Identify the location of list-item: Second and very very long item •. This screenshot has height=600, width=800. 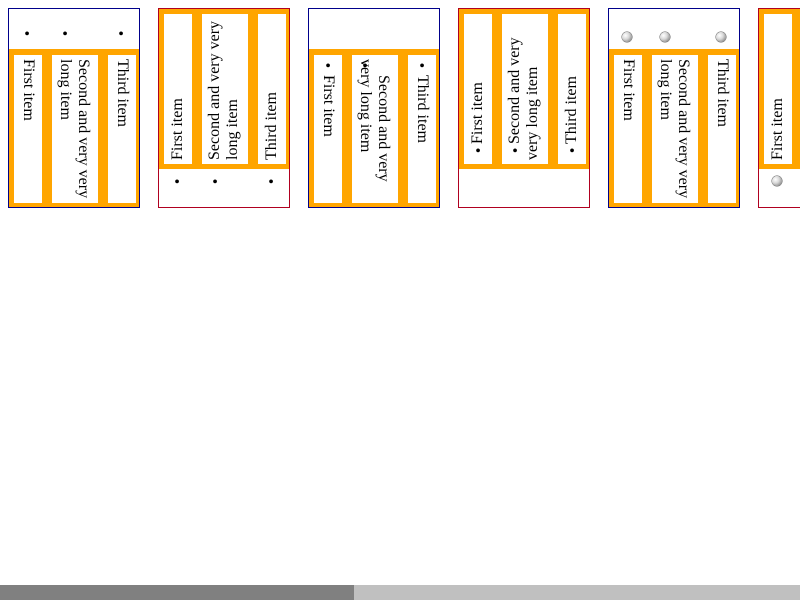
(525, 89).